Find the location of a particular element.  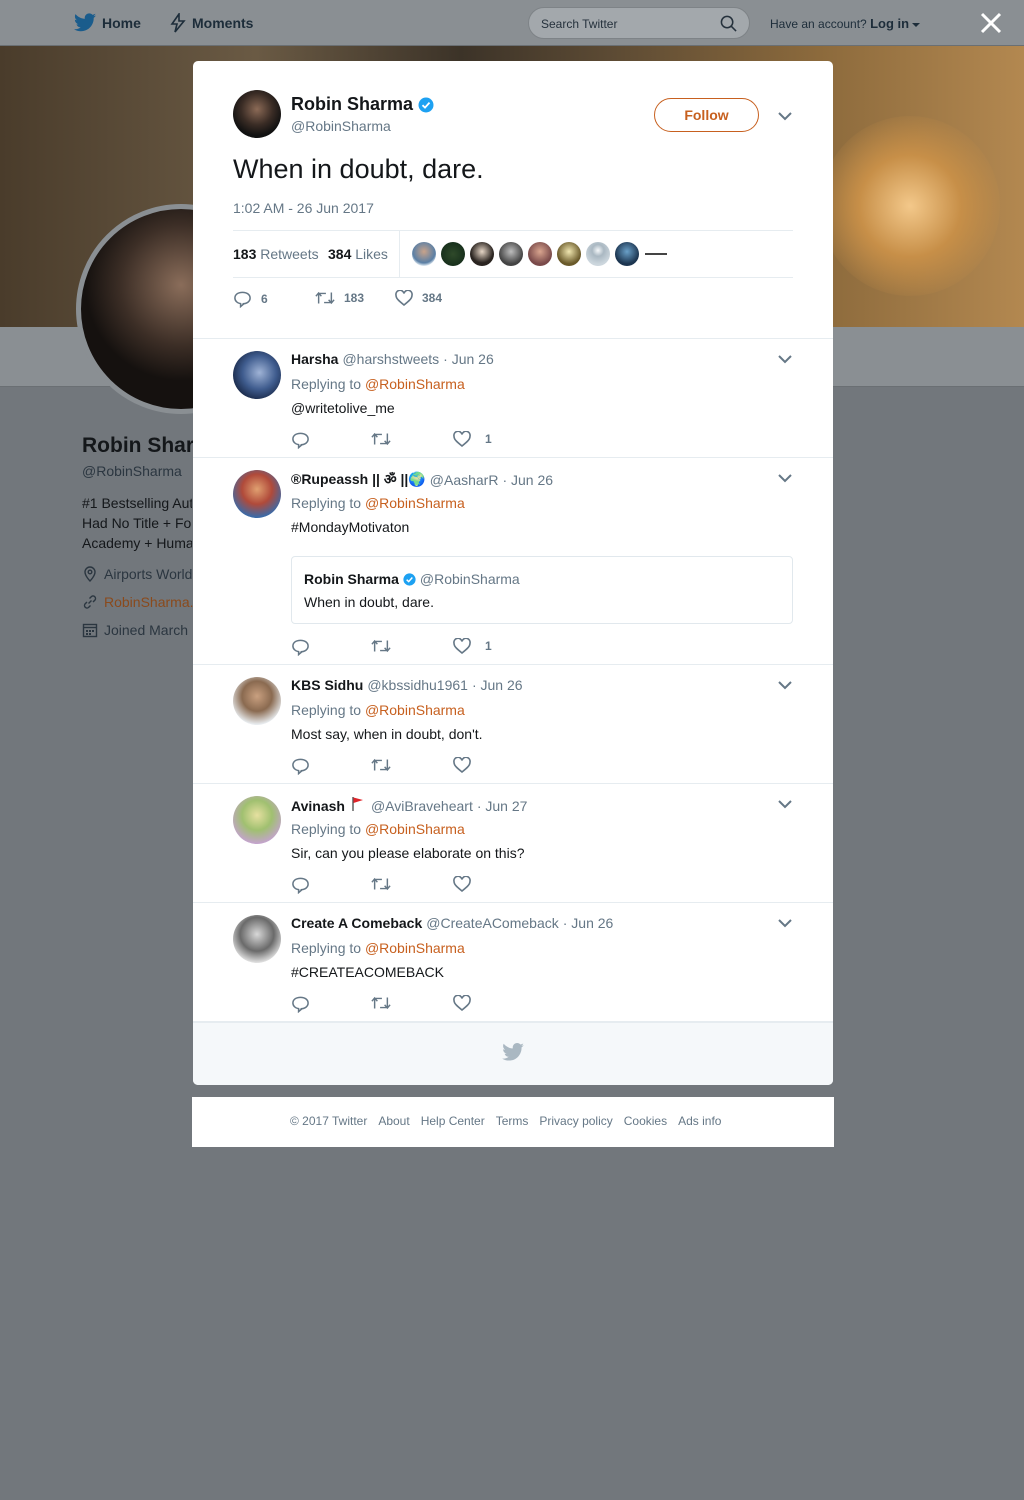

profile-website-text: RobinSharma. is located at coordinates (149, 602).